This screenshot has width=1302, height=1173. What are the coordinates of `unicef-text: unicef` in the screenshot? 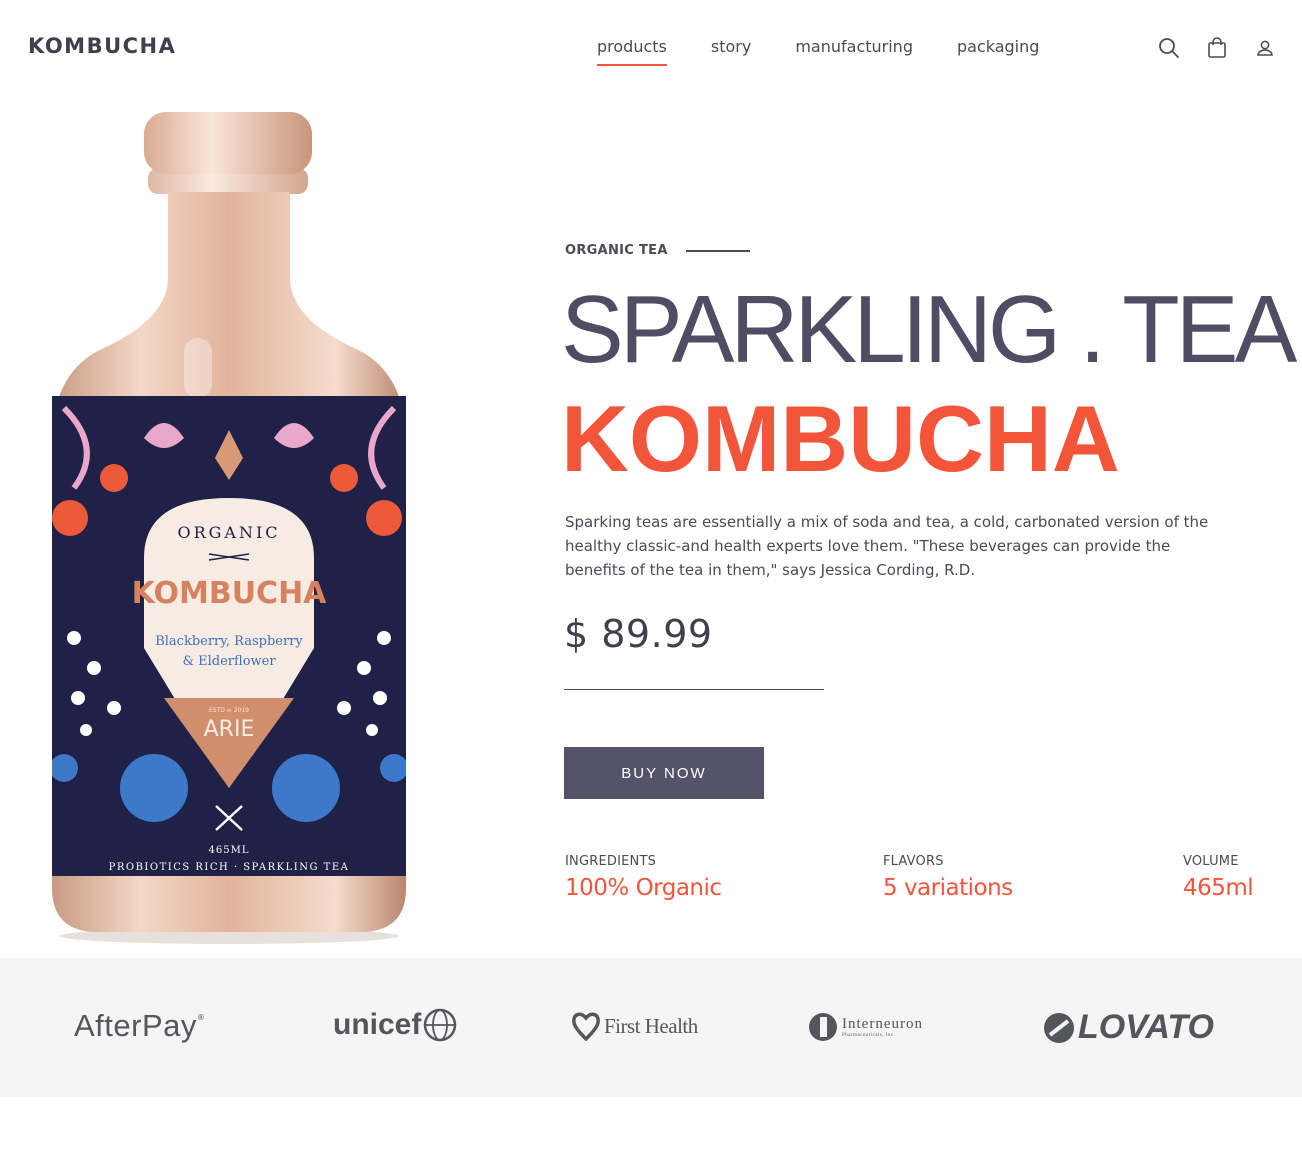 It's located at (377, 1024).